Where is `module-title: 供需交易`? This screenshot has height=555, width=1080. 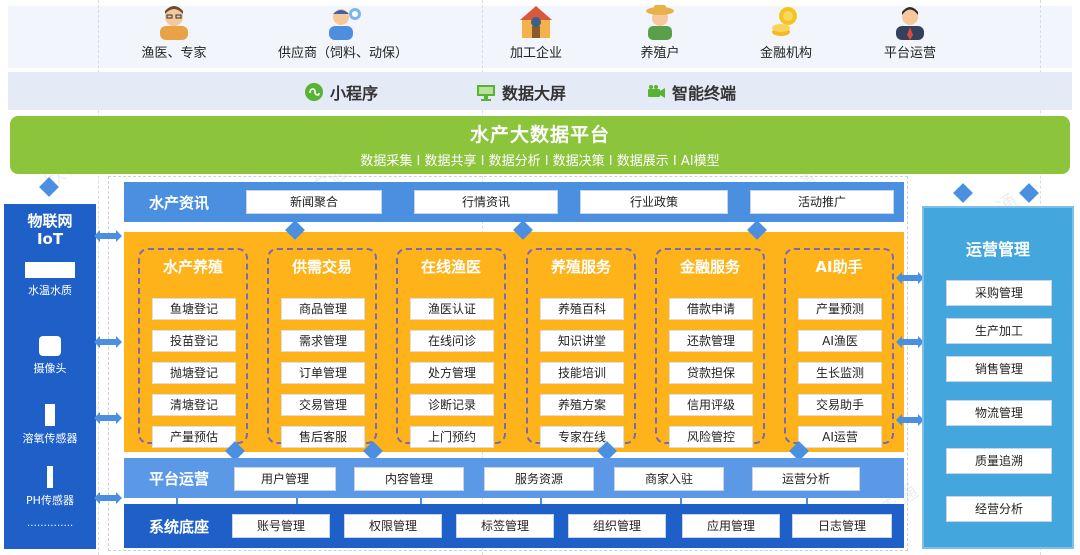 module-title: 供需交易 is located at coordinates (321, 267).